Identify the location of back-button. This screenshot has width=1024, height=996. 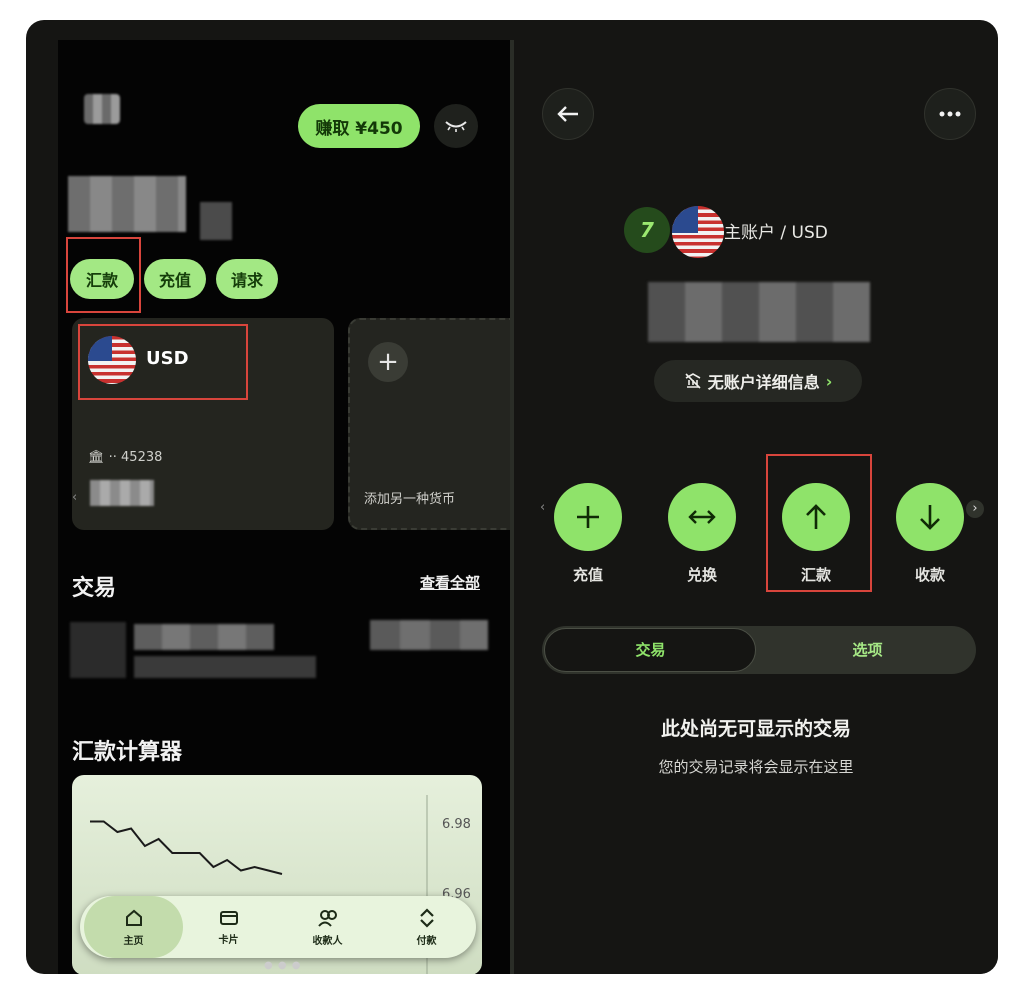
(568, 114).